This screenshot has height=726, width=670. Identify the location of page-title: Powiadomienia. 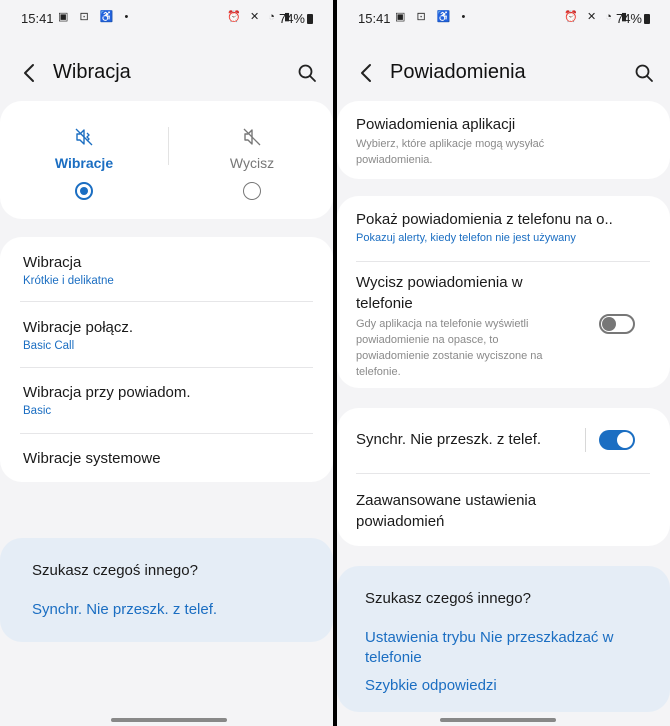
(458, 72).